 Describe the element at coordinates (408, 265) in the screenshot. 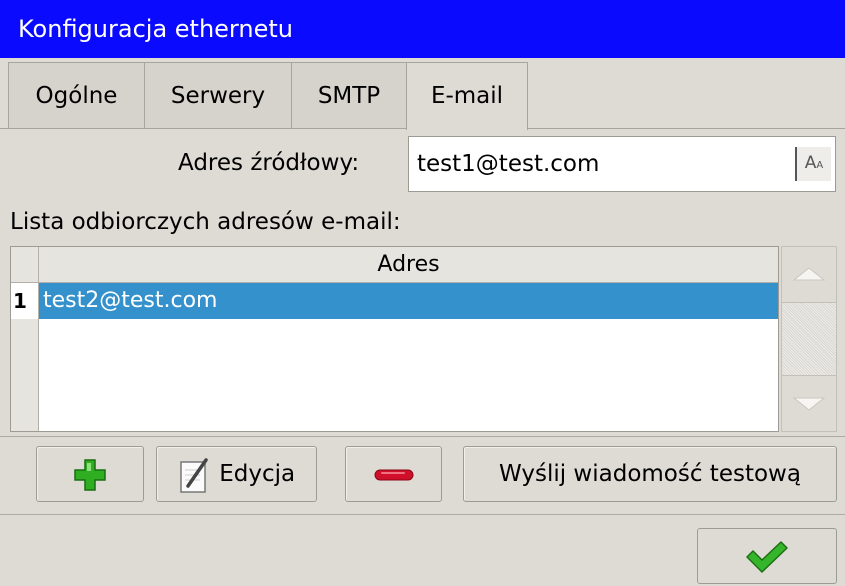

I see `column-header-address: Adres` at that location.